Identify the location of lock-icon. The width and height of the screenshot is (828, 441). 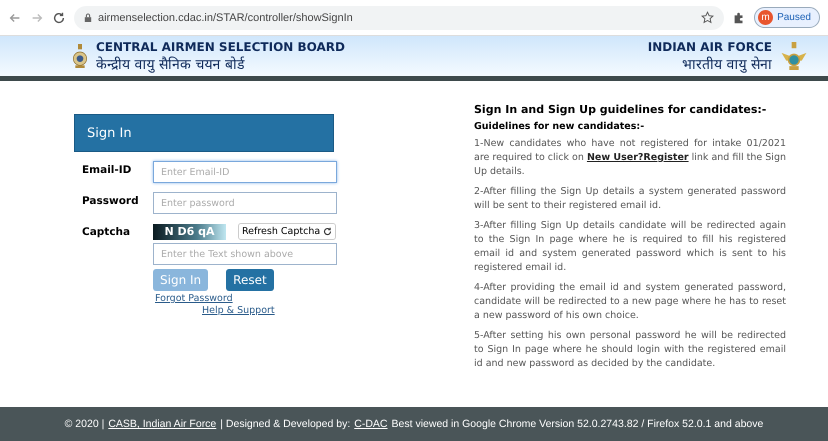
(88, 17).